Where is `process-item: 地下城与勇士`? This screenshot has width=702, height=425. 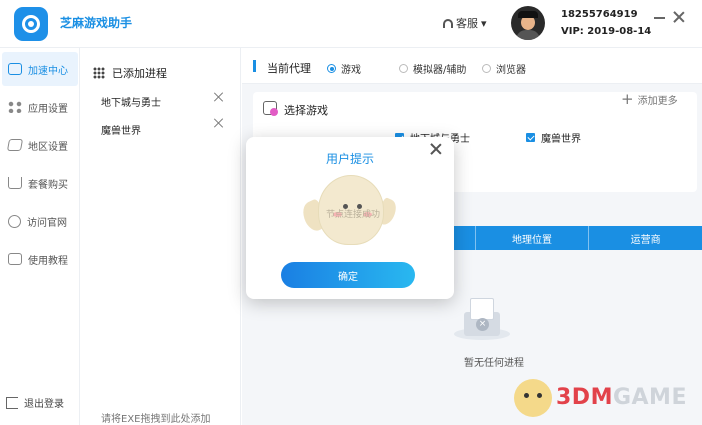 process-item: 地下城与勇士 is located at coordinates (131, 101).